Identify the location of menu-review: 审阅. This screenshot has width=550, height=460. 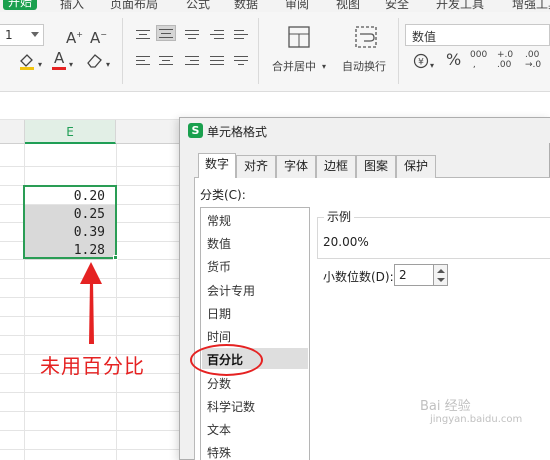
(297, 6).